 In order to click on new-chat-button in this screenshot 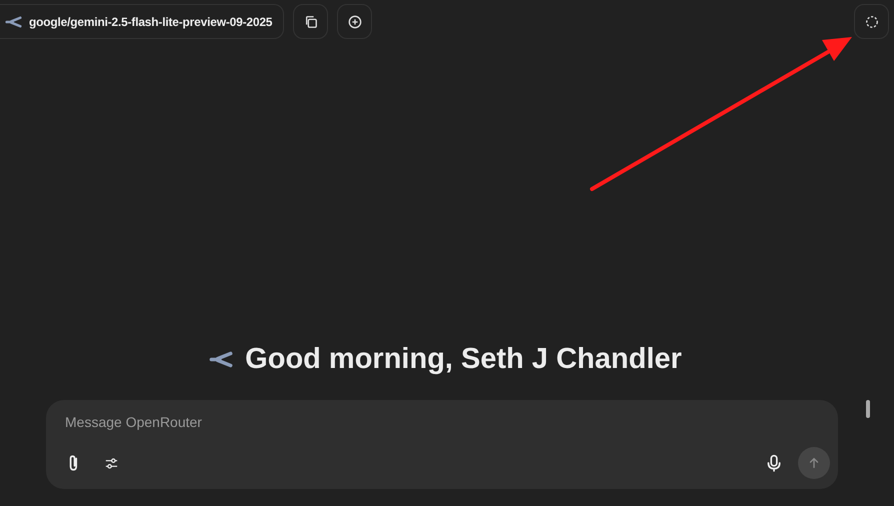, I will do `click(354, 21)`.